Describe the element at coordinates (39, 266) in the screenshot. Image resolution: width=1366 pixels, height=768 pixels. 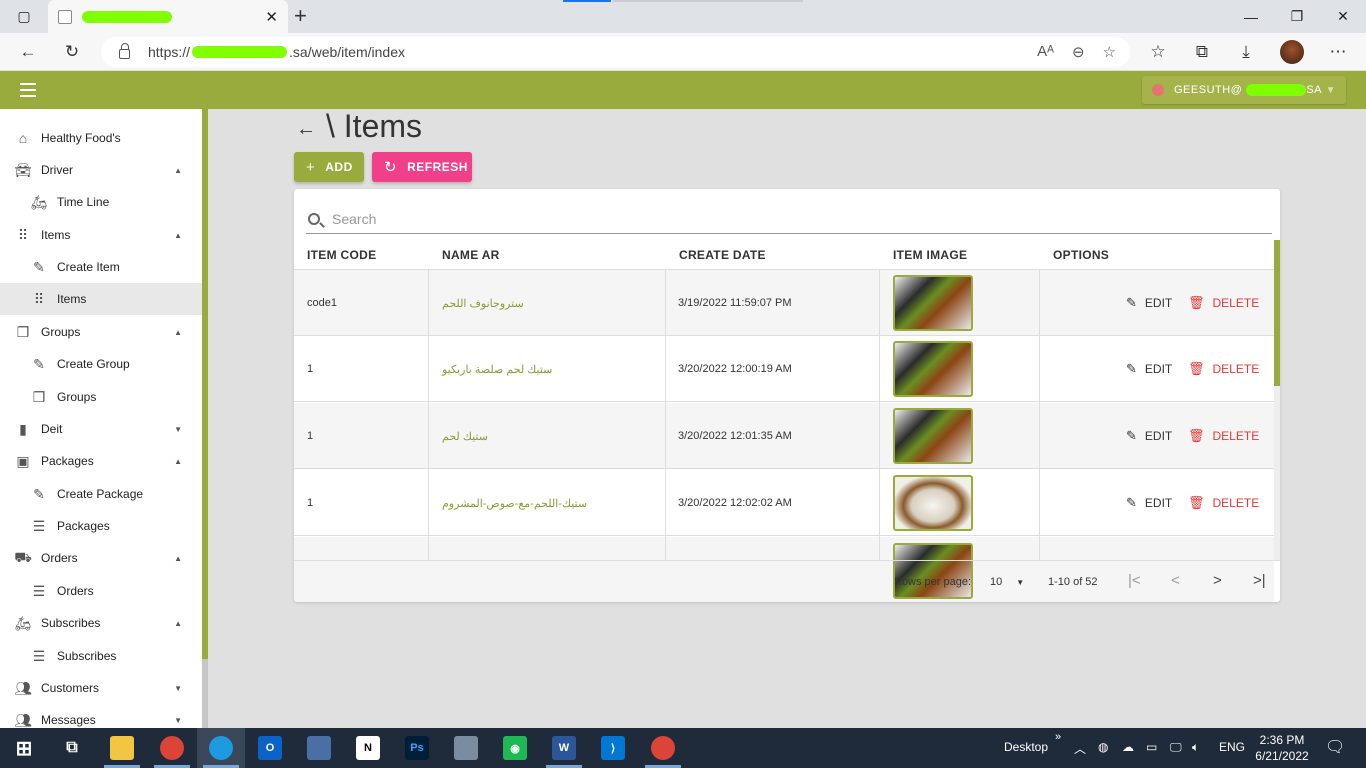
I see `pencil-icon: ✎` at that location.